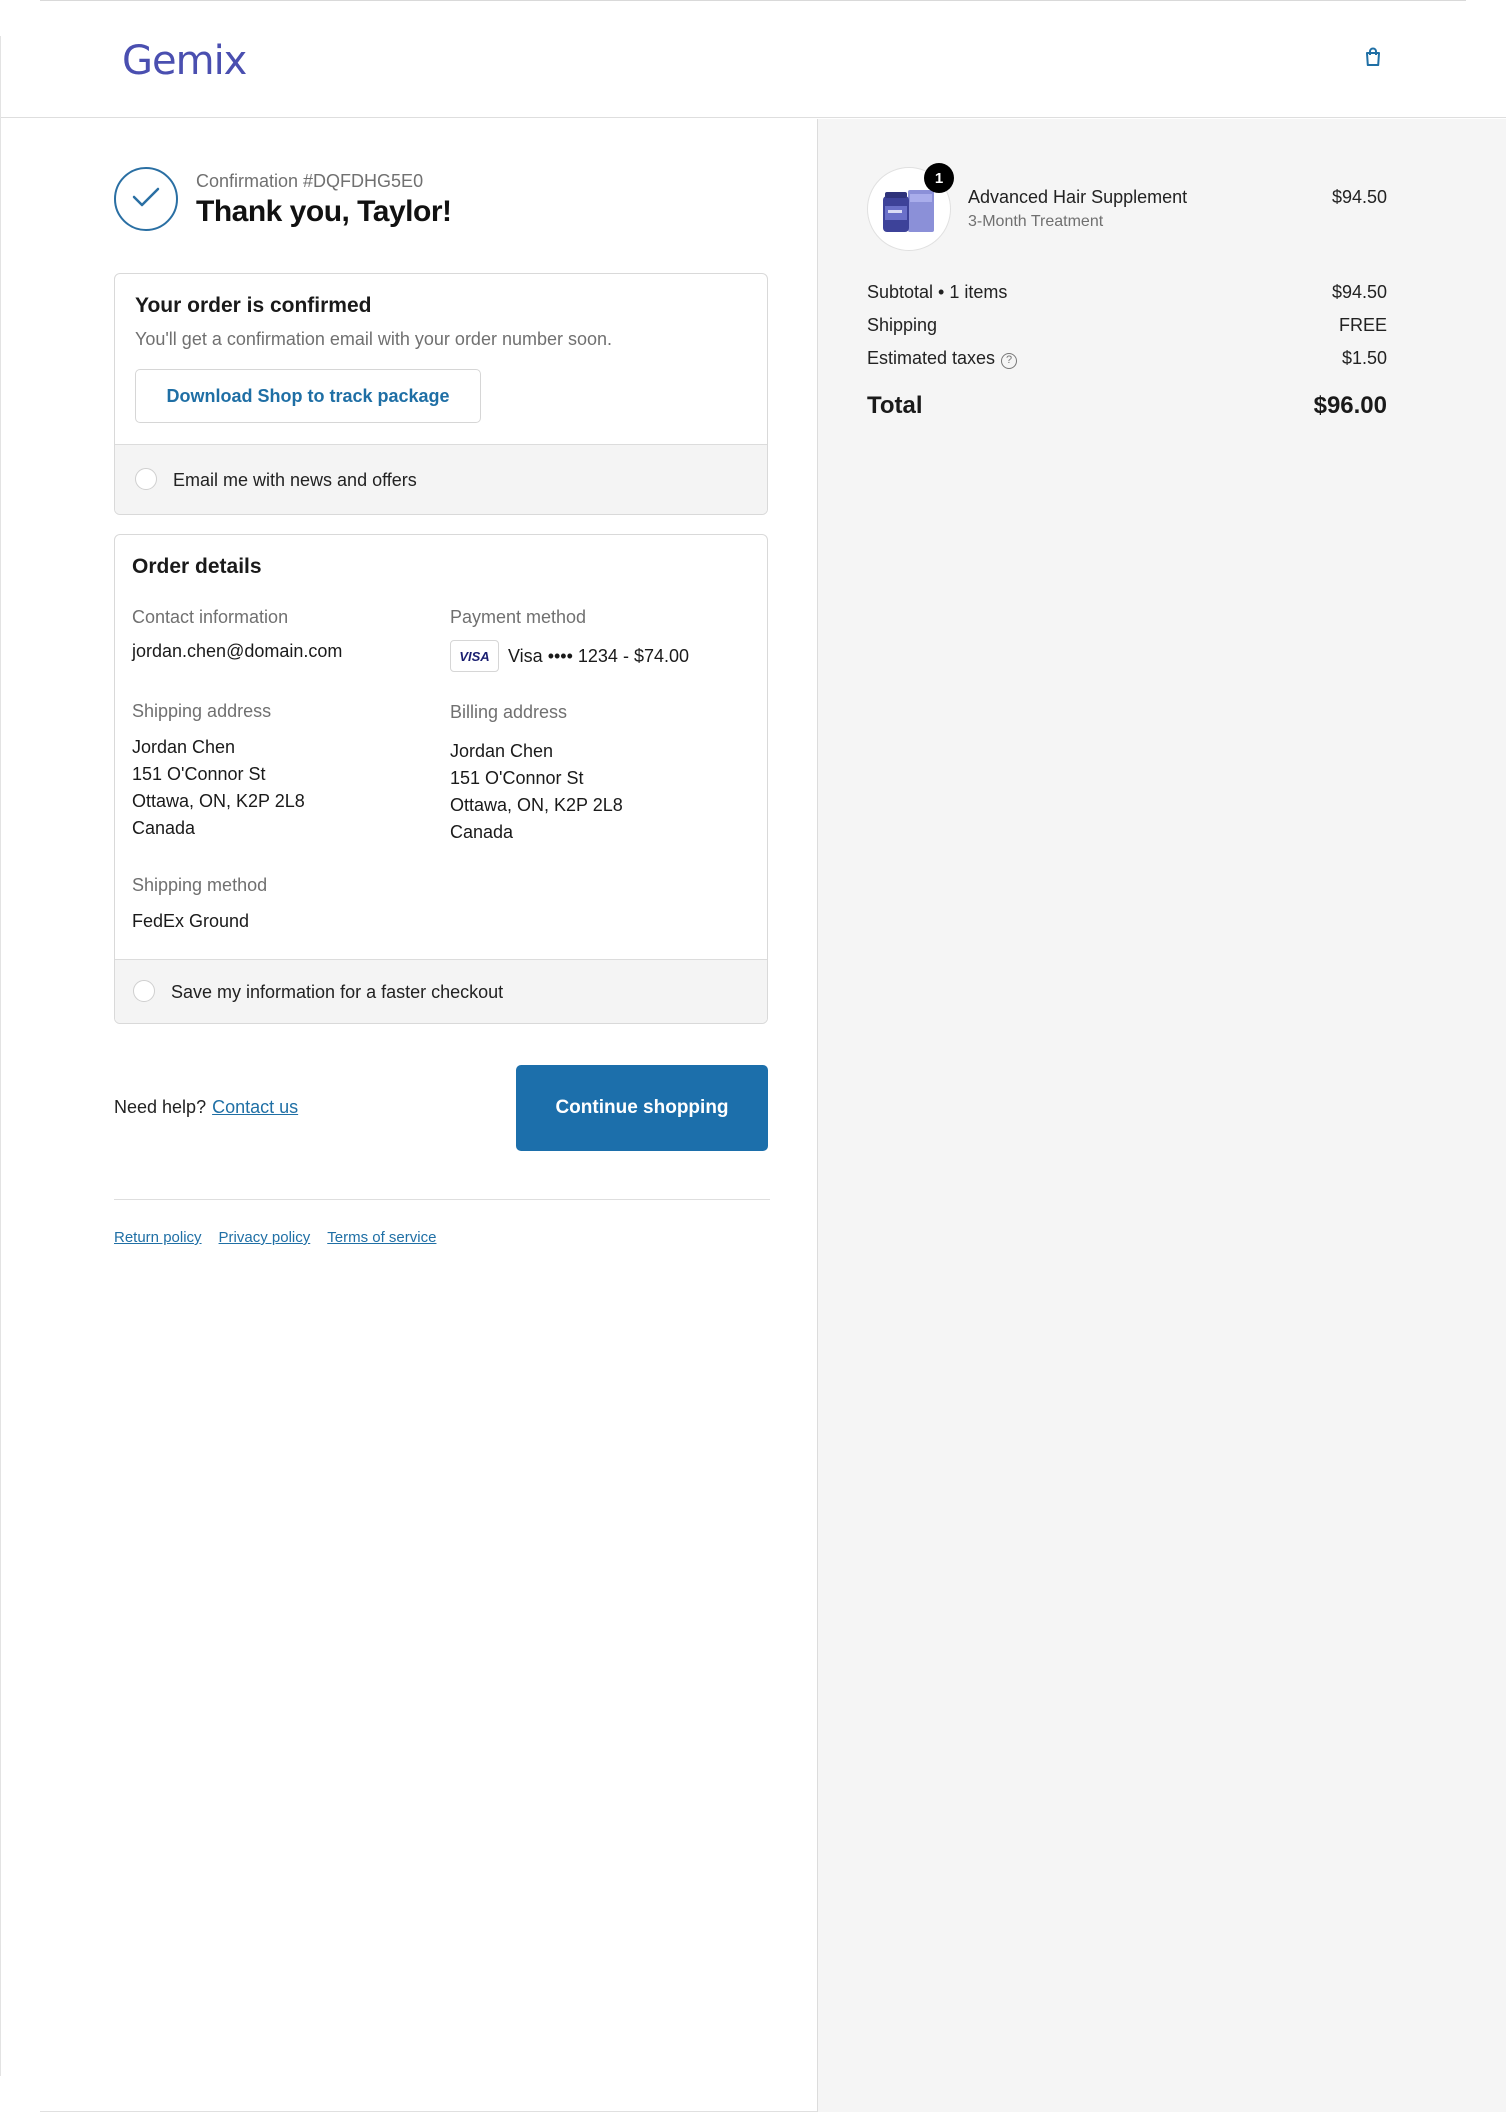 This screenshot has height=2112, width=1506. What do you see at coordinates (753, 0) in the screenshot?
I see `top-divider` at bounding box center [753, 0].